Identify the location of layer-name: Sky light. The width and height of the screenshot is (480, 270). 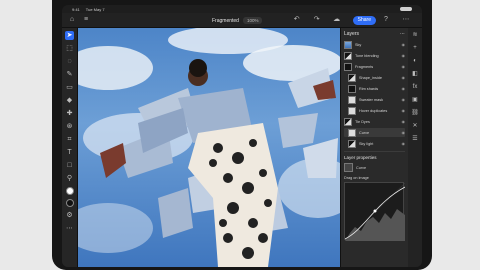
(366, 143).